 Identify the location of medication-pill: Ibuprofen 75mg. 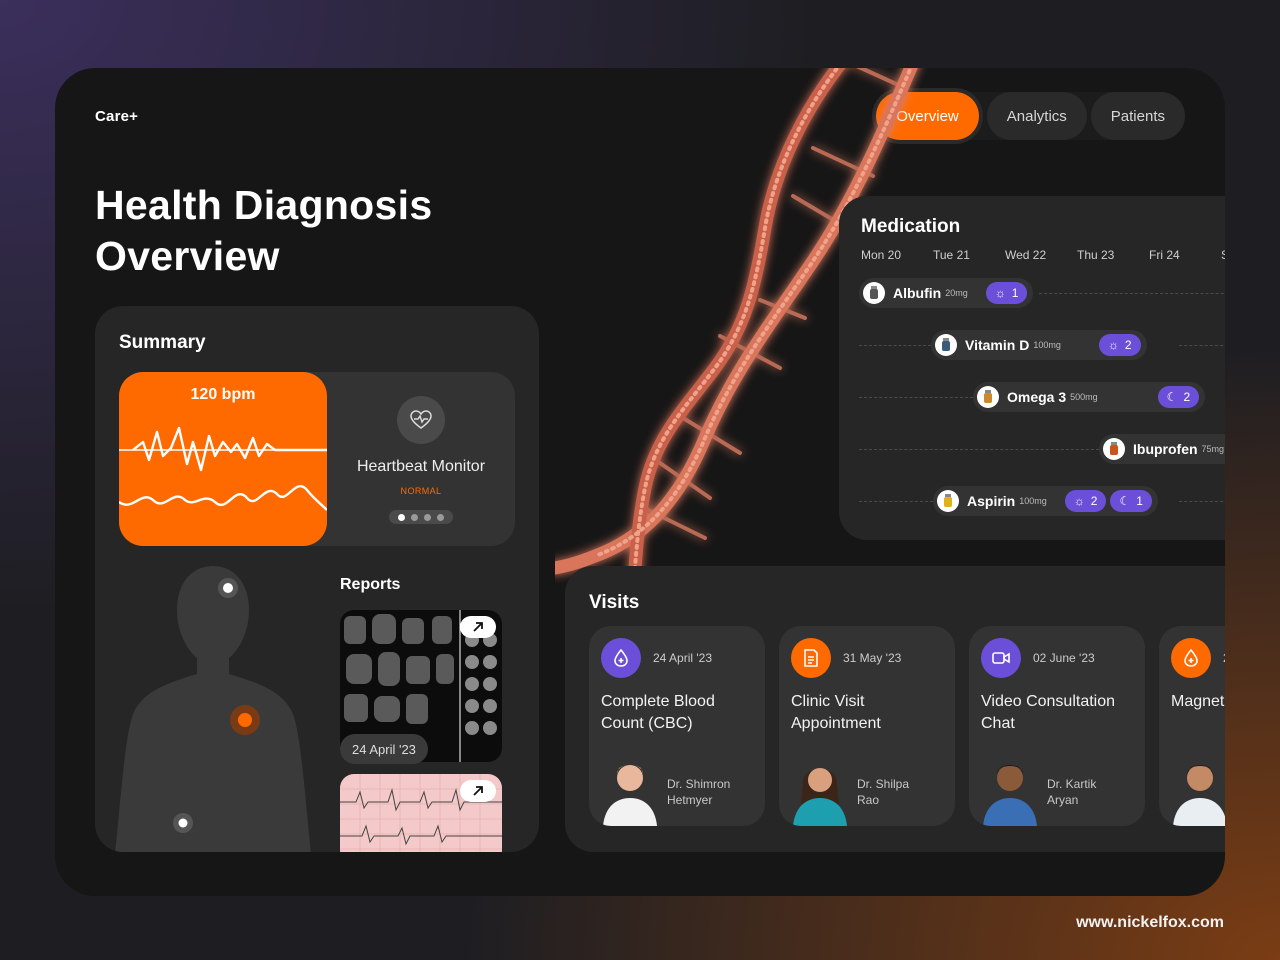
(1162, 449).